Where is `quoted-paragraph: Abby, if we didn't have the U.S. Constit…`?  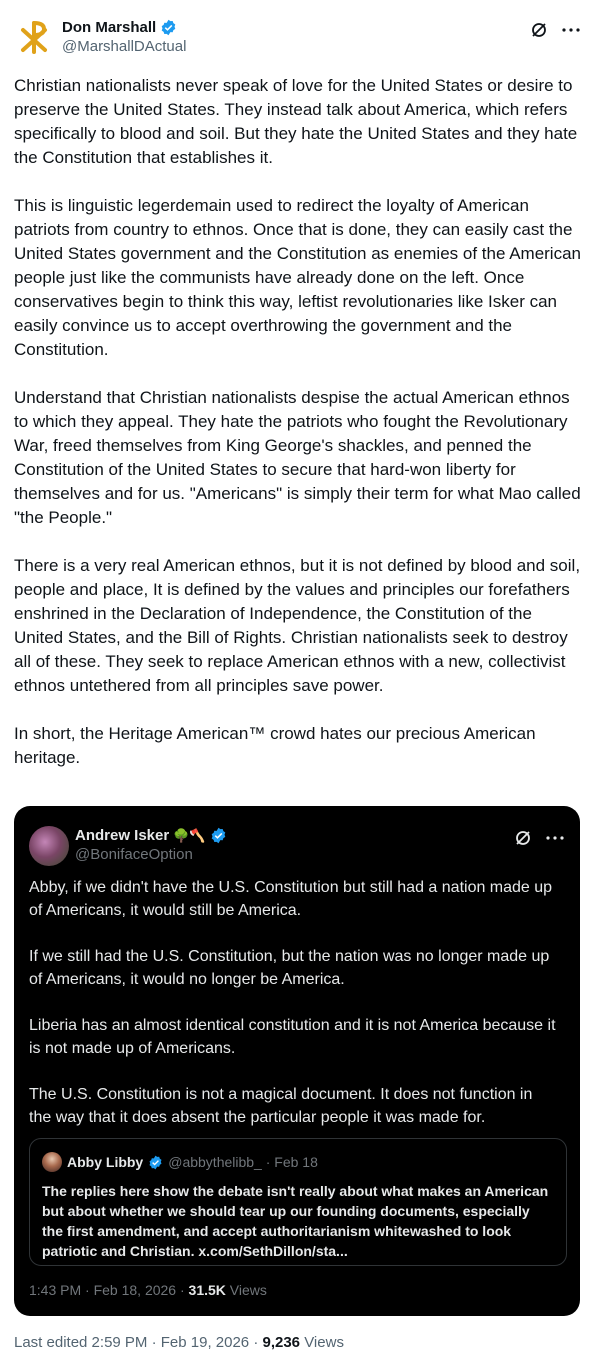
quoted-paragraph: Abby, if we didn't have the U.S. Constit… is located at coordinates (291, 899).